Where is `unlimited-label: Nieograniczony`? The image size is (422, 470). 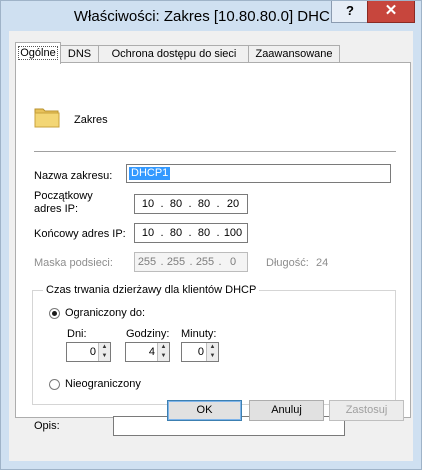
unlimited-label: Nieograniczony is located at coordinates (103, 384).